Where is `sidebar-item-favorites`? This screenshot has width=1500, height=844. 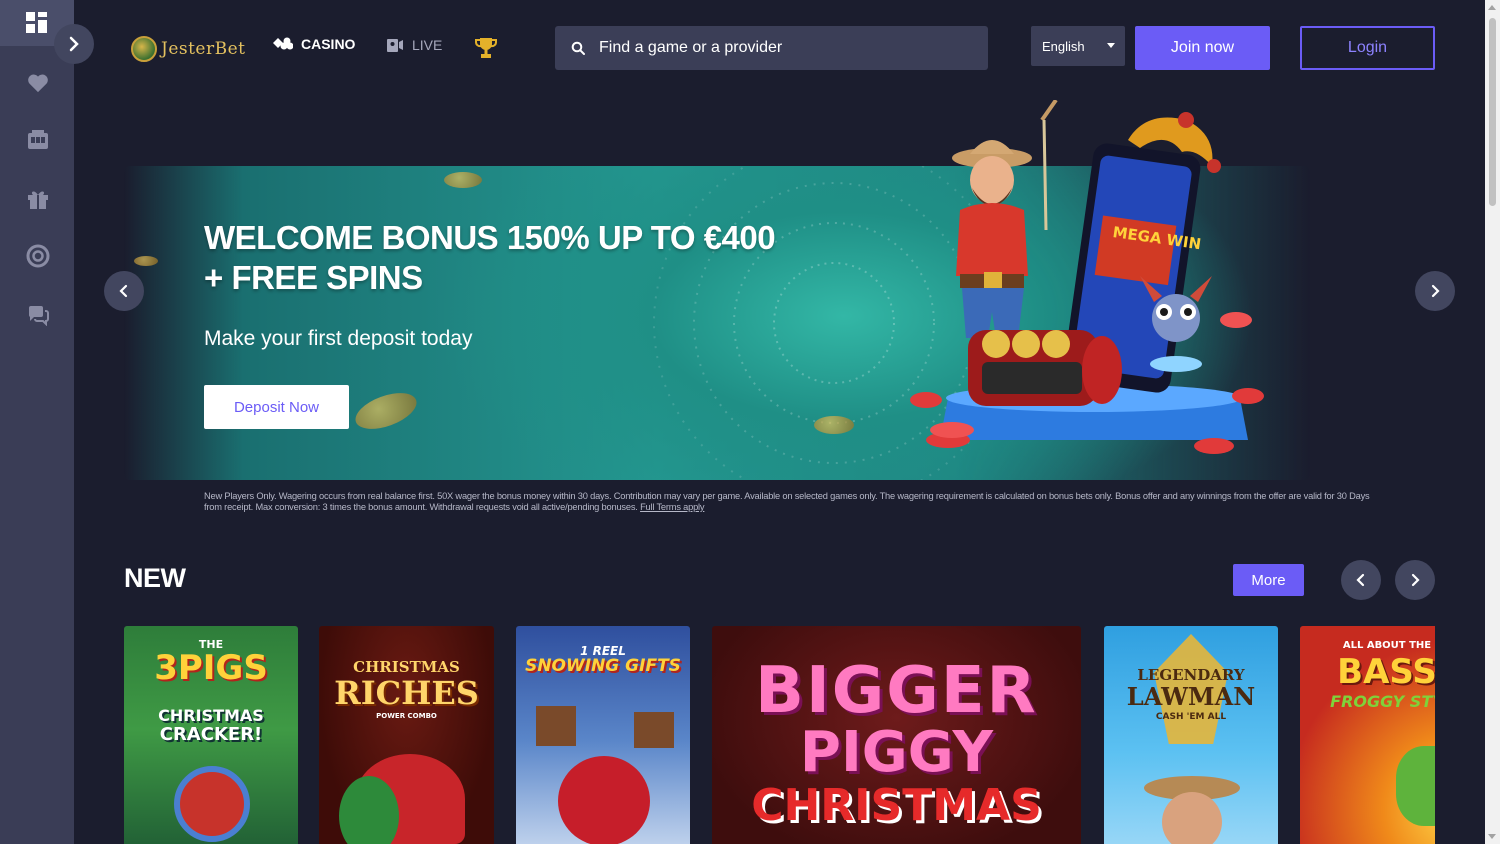
sidebar-item-favorites is located at coordinates (38, 83).